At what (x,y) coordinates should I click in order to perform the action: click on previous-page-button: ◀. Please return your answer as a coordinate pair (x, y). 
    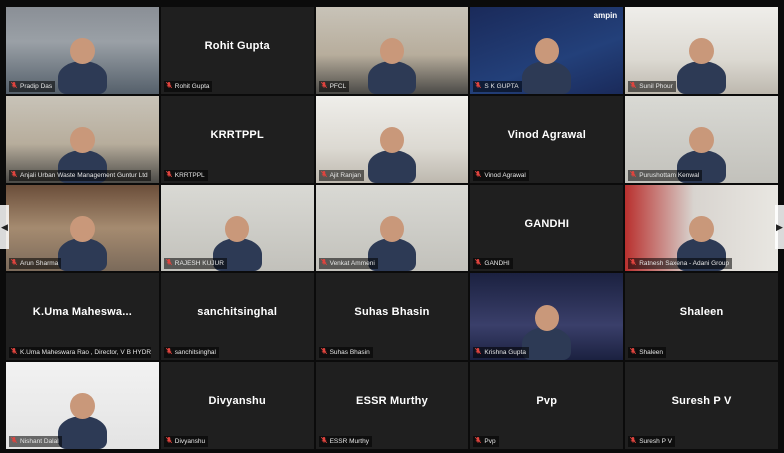
    Looking at the image, I should click on (4, 227).